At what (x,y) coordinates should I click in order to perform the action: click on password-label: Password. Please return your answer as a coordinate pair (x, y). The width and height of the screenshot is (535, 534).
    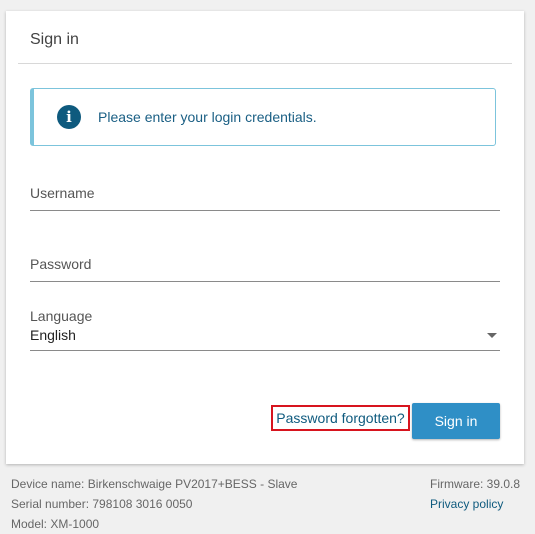
    Looking at the image, I should click on (61, 264).